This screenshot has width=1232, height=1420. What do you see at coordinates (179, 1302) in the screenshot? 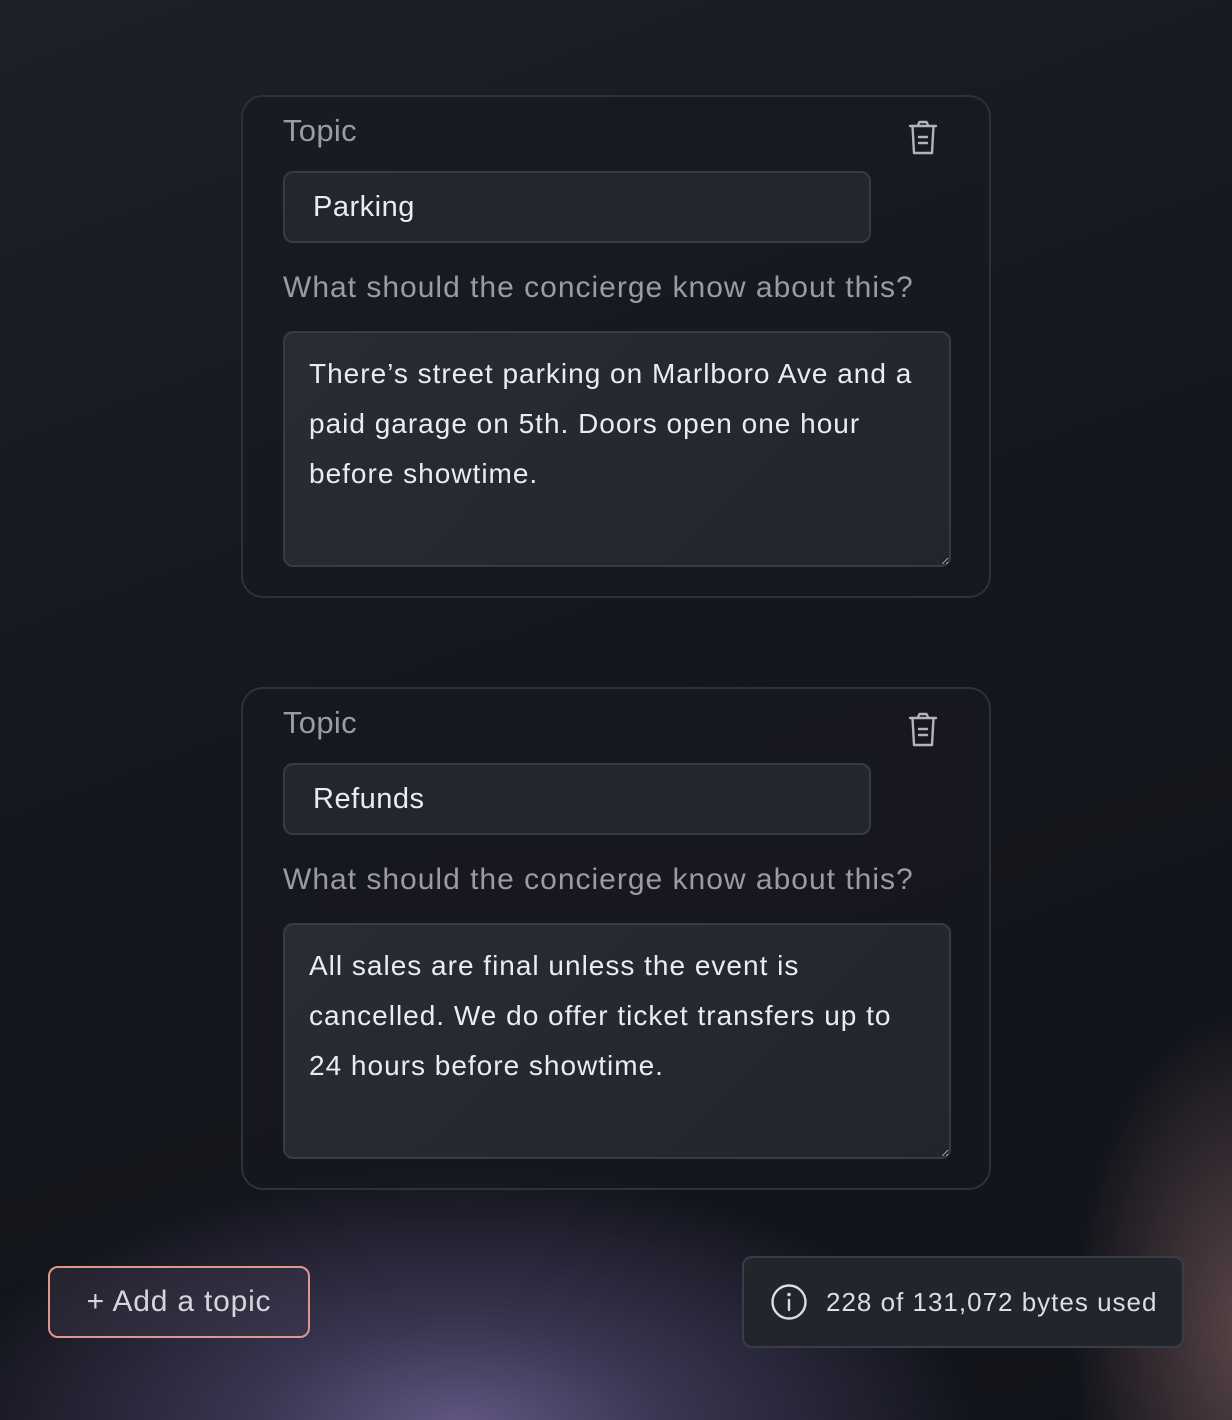
I see `add-topic-button: + Add a topic` at bounding box center [179, 1302].